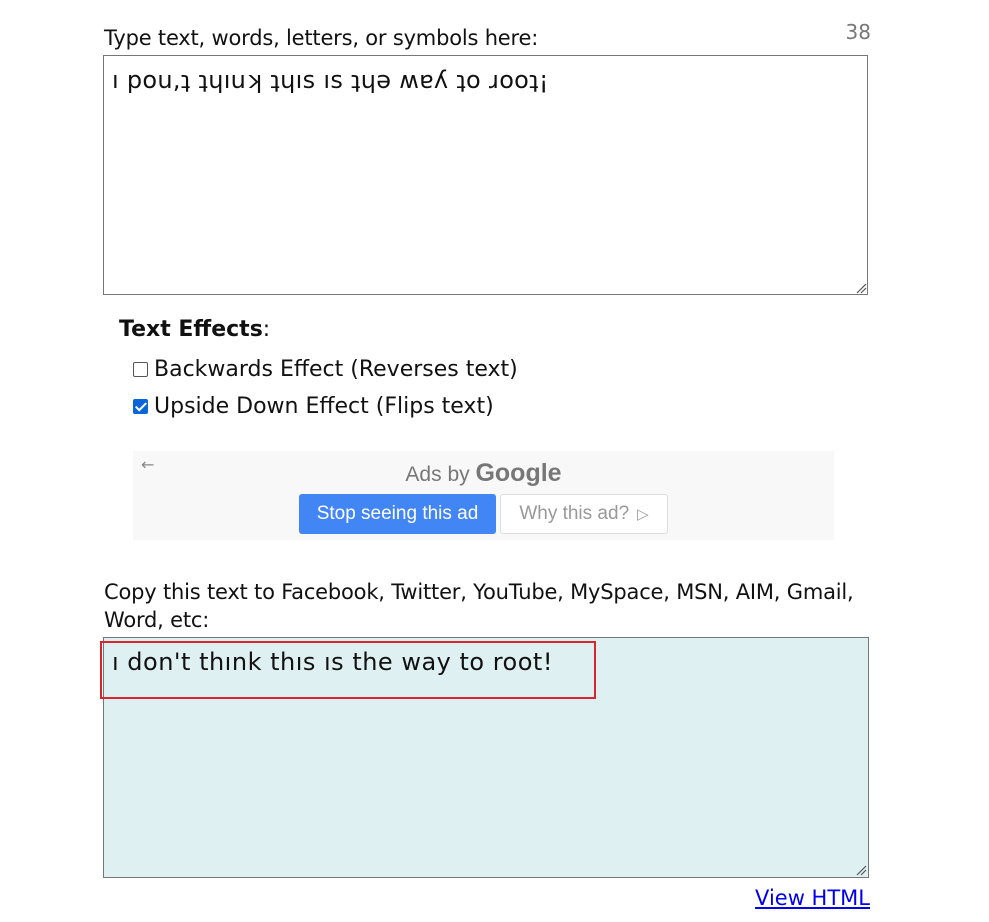  Describe the element at coordinates (811, 898) in the screenshot. I see `view-html-link: View HTML` at that location.